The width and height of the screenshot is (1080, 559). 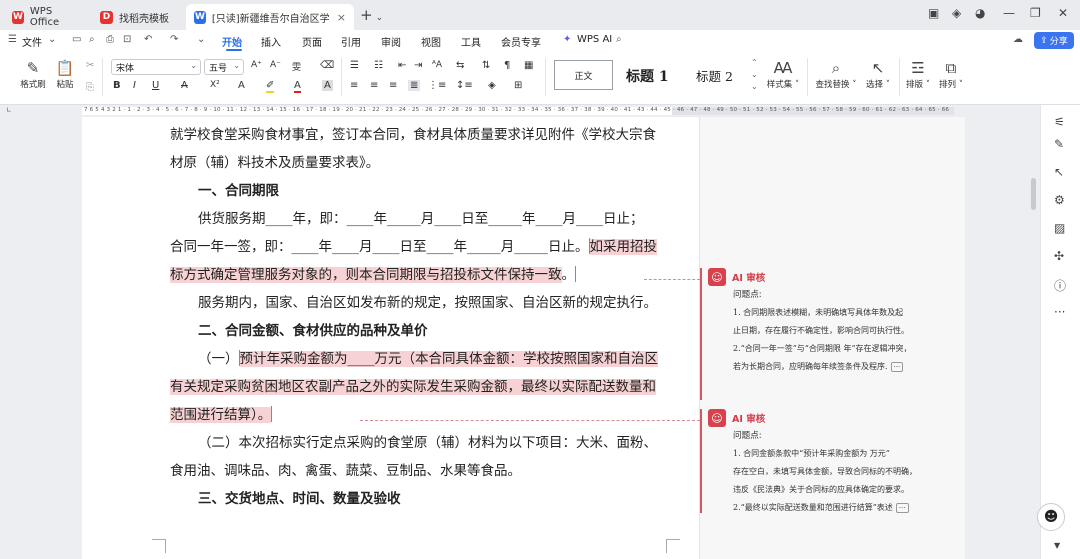 What do you see at coordinates (413, 387) in the screenshot?
I see `highlighted-text: 有关规定采购贫困地区农副产品之外的实际发生采购金额，最终以实际配送数量和` at bounding box center [413, 387].